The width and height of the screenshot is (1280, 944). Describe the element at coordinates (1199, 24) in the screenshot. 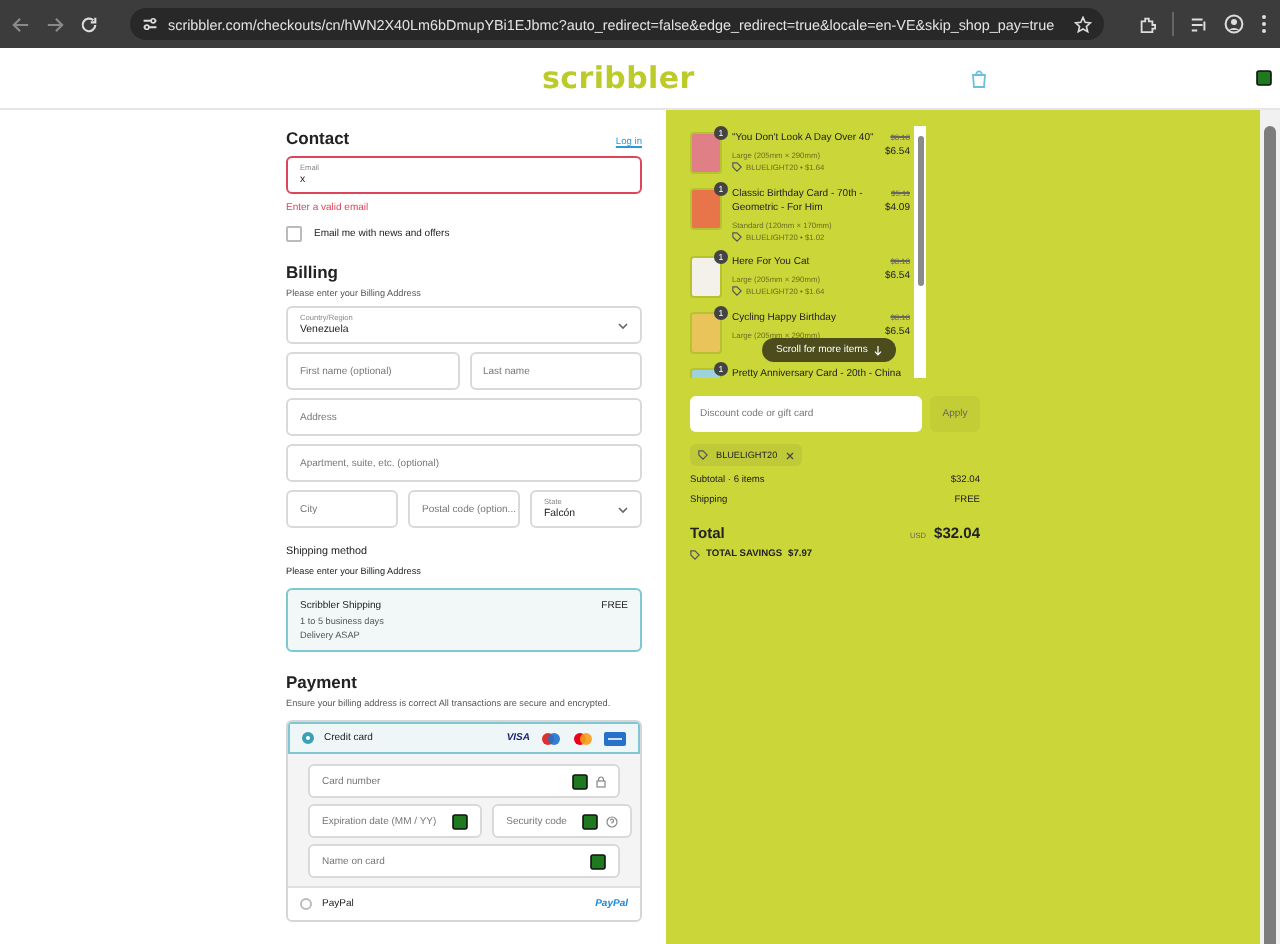

I see `media-control-icon` at that location.